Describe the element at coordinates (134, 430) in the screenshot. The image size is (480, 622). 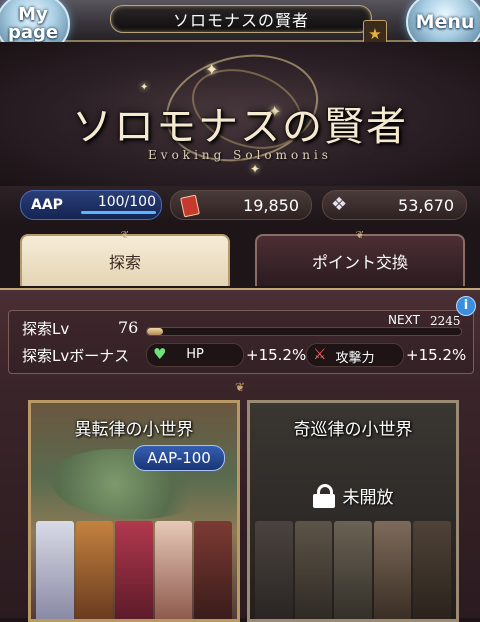
I see `world-name: 異転律の小世界` at that location.